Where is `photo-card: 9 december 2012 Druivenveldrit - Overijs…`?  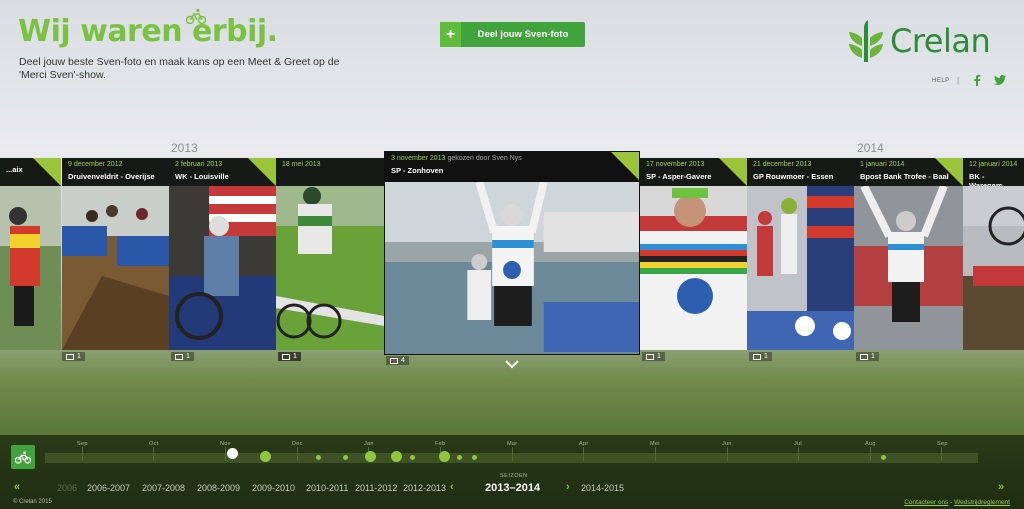
photo-card: 9 december 2012 Druivenveldrit - Overijs… is located at coordinates (115, 254).